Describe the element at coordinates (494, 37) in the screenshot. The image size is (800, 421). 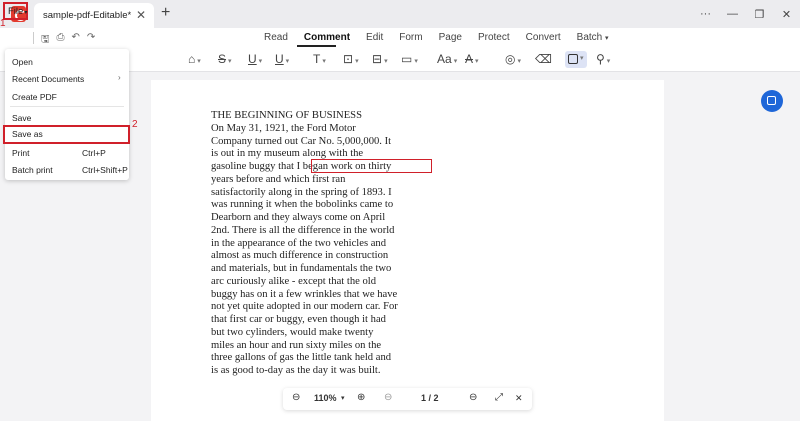
I see `tab-protect: Protect` at that location.